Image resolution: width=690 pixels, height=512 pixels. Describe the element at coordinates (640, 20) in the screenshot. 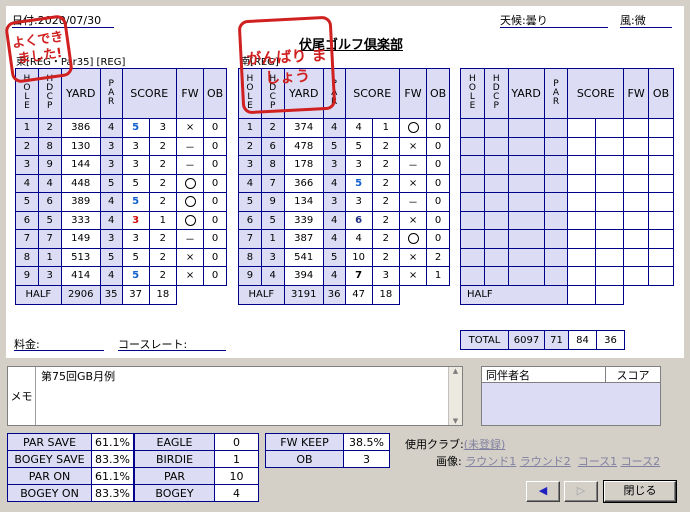

I see `wind-value: 微` at that location.